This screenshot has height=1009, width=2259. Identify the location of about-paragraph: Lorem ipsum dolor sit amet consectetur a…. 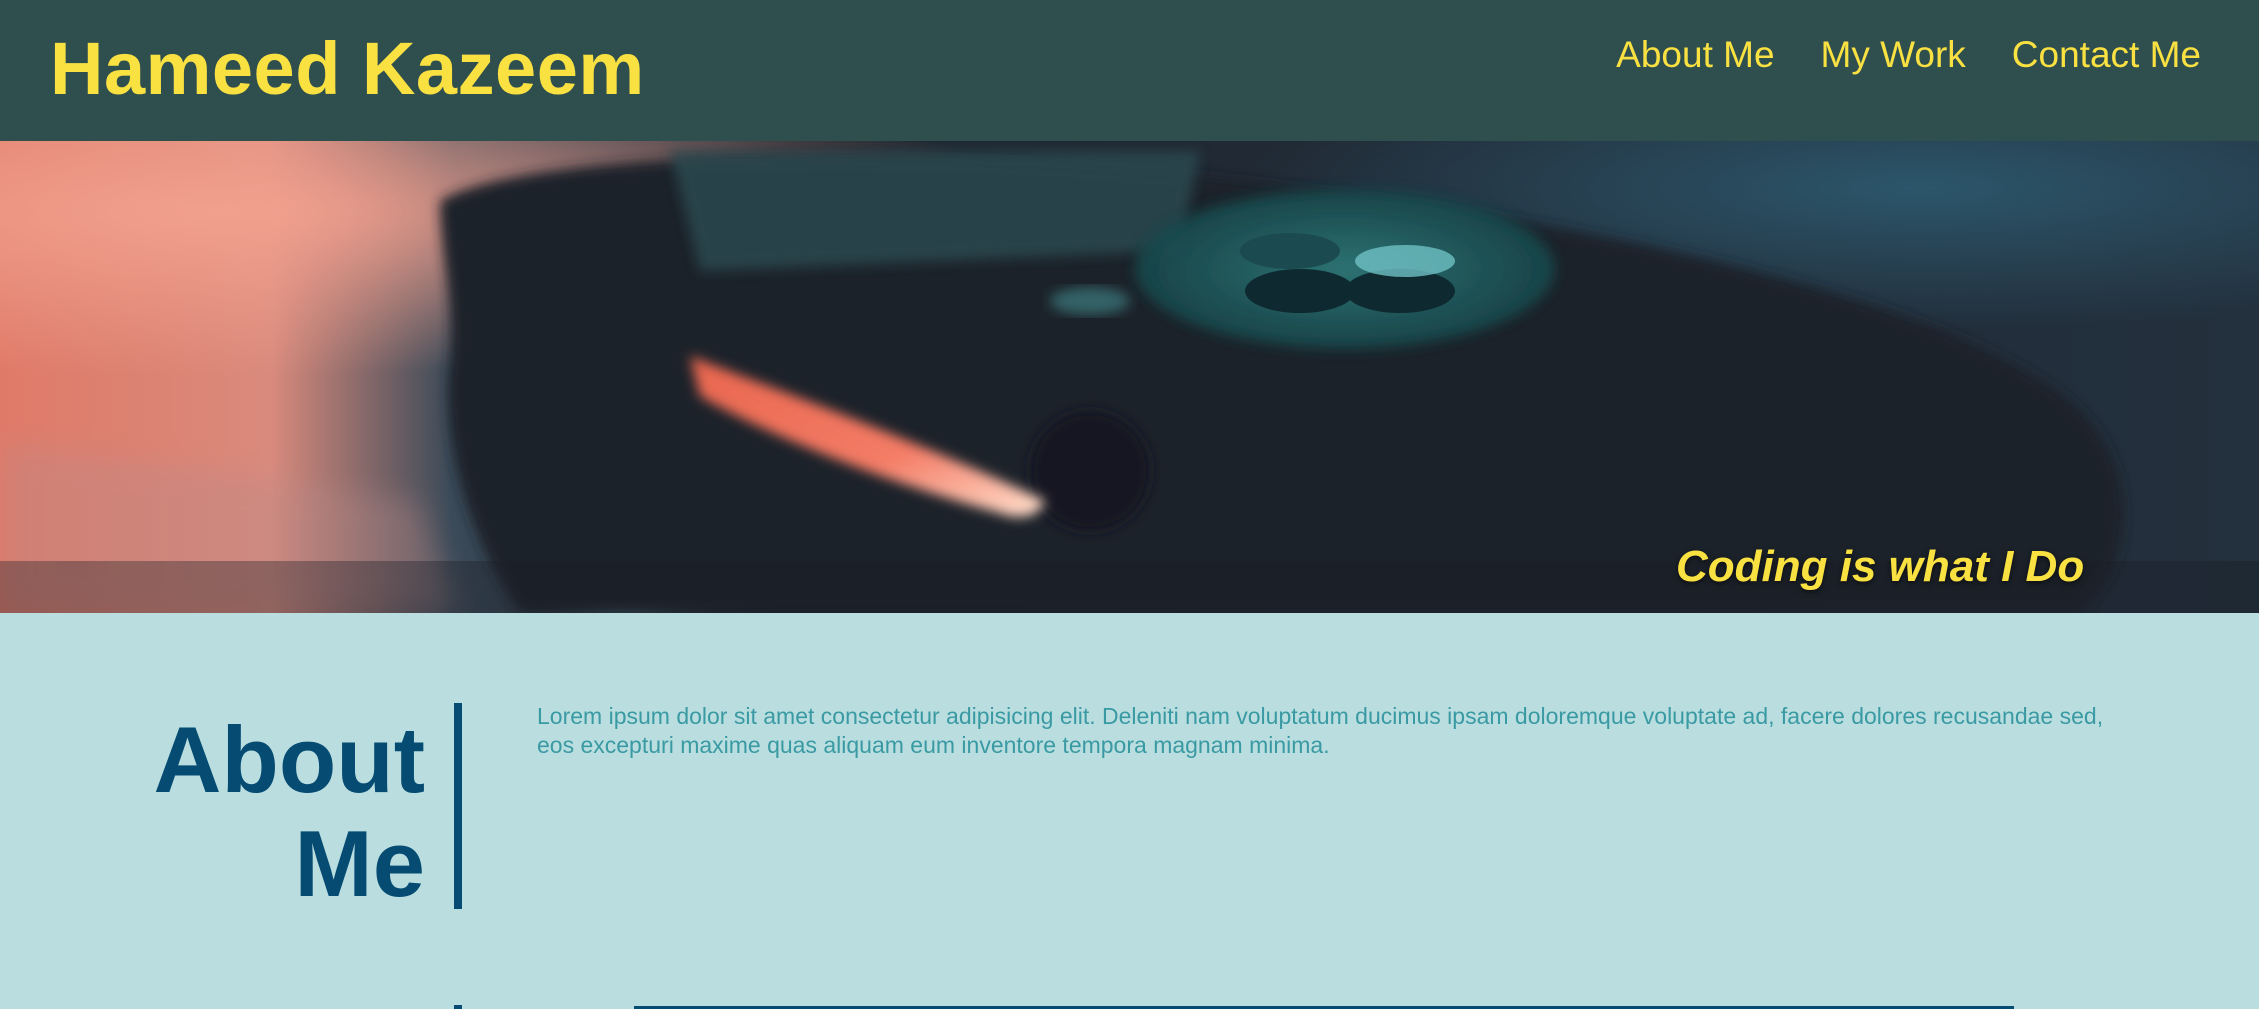
(1320, 730).